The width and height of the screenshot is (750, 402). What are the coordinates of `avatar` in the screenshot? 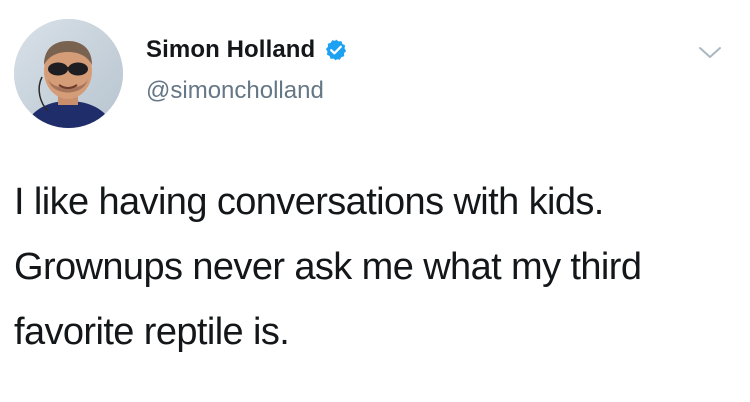 It's located at (68, 73).